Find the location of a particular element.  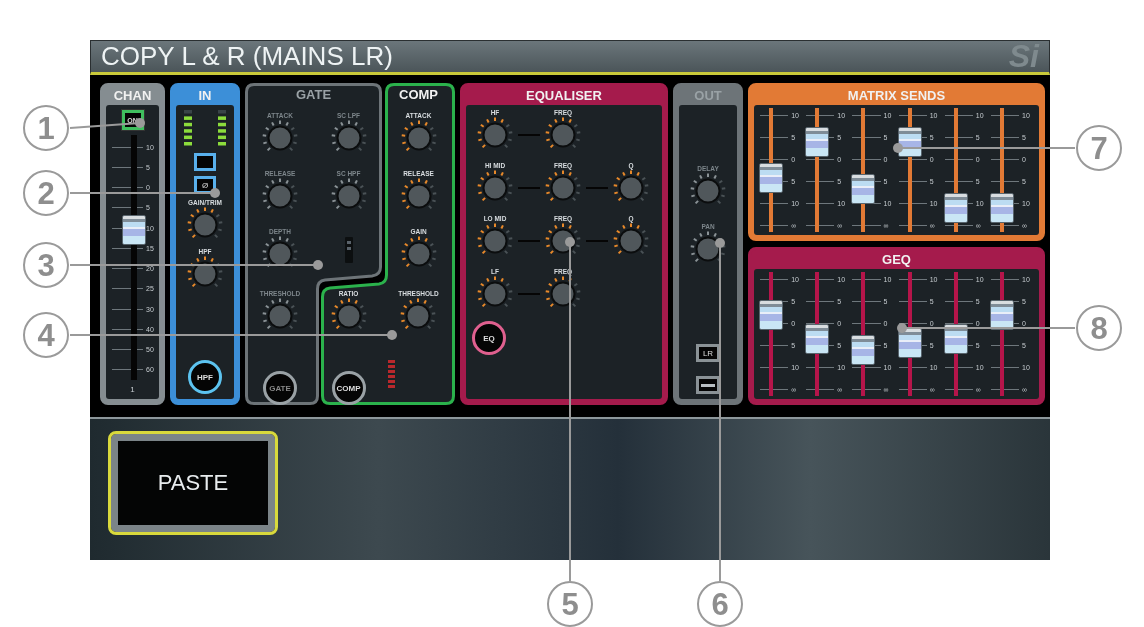

panel-header: EQUALISER is located at coordinates (564, 96).